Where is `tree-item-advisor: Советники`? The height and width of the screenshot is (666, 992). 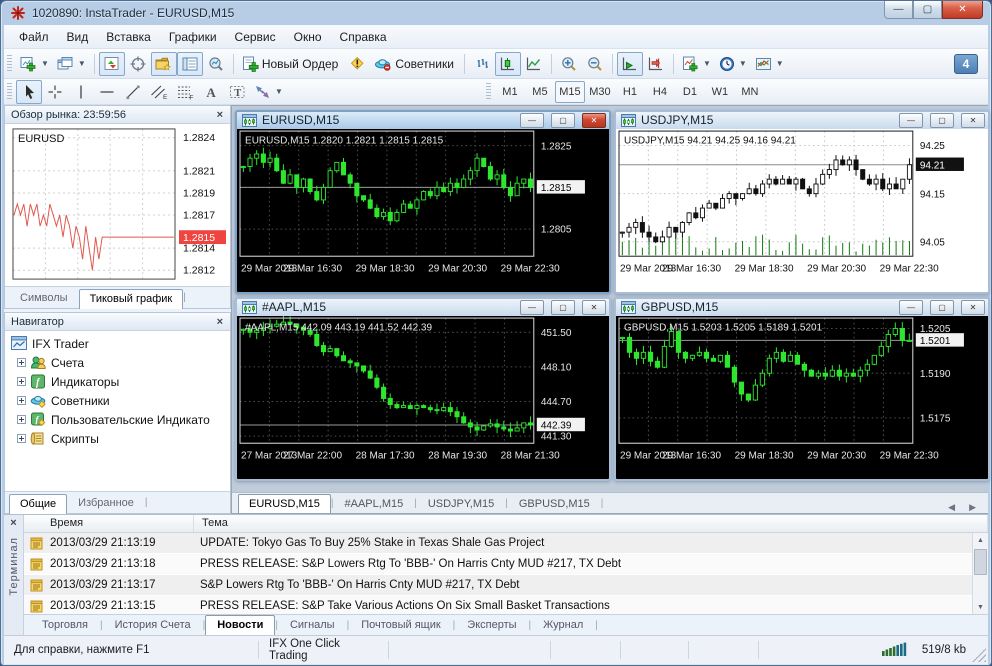 tree-item-advisor: Советники is located at coordinates (118, 400).